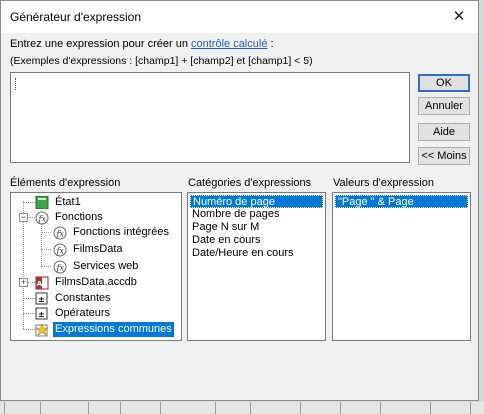  I want to click on tree-item-label: Expressions communes, so click(113, 329).